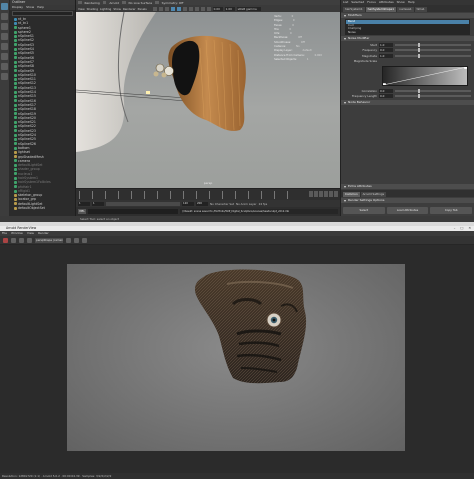 This screenshot has height=479, width=474. Describe the element at coordinates (40, 7) in the screenshot. I see `outliner-menu-item: Help` at that location.